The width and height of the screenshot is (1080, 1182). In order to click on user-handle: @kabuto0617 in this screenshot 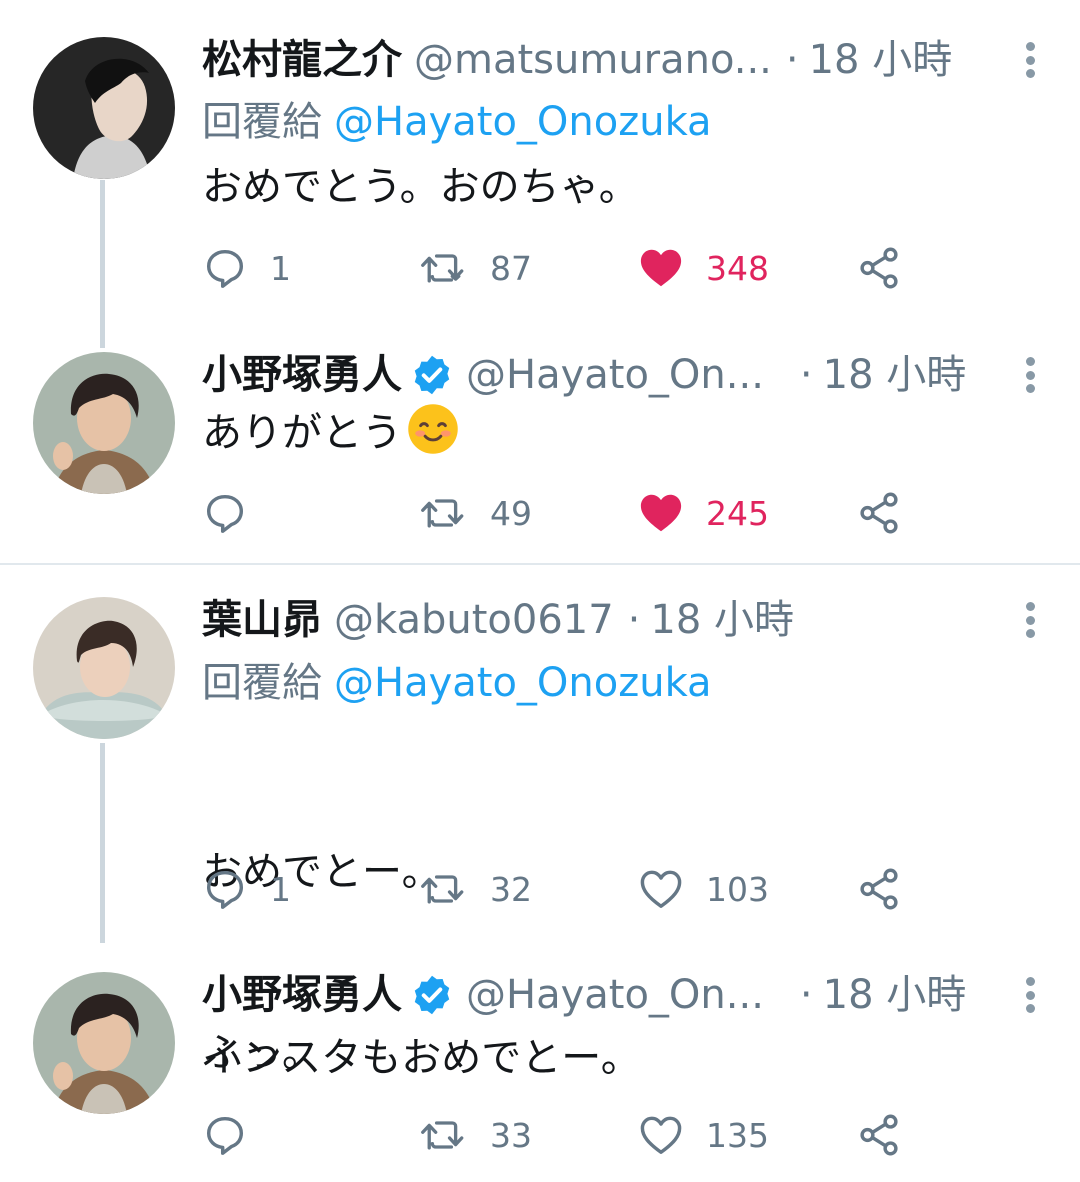, I will do `click(474, 620)`.